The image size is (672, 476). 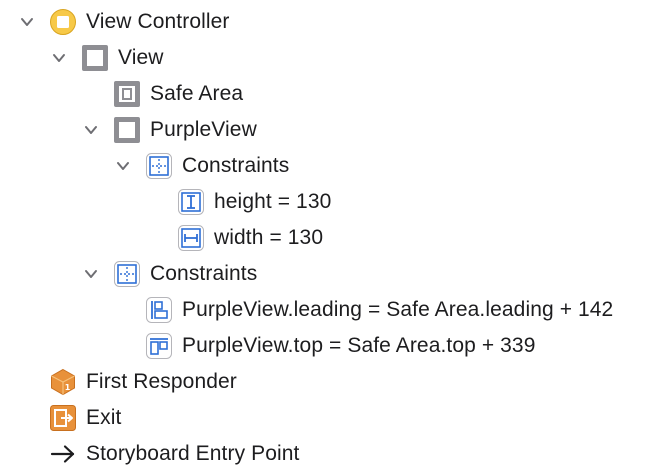 I want to click on outline-row-top-constraint: PurpleView.top = Safe Area.top + 339, so click(x=336, y=346).